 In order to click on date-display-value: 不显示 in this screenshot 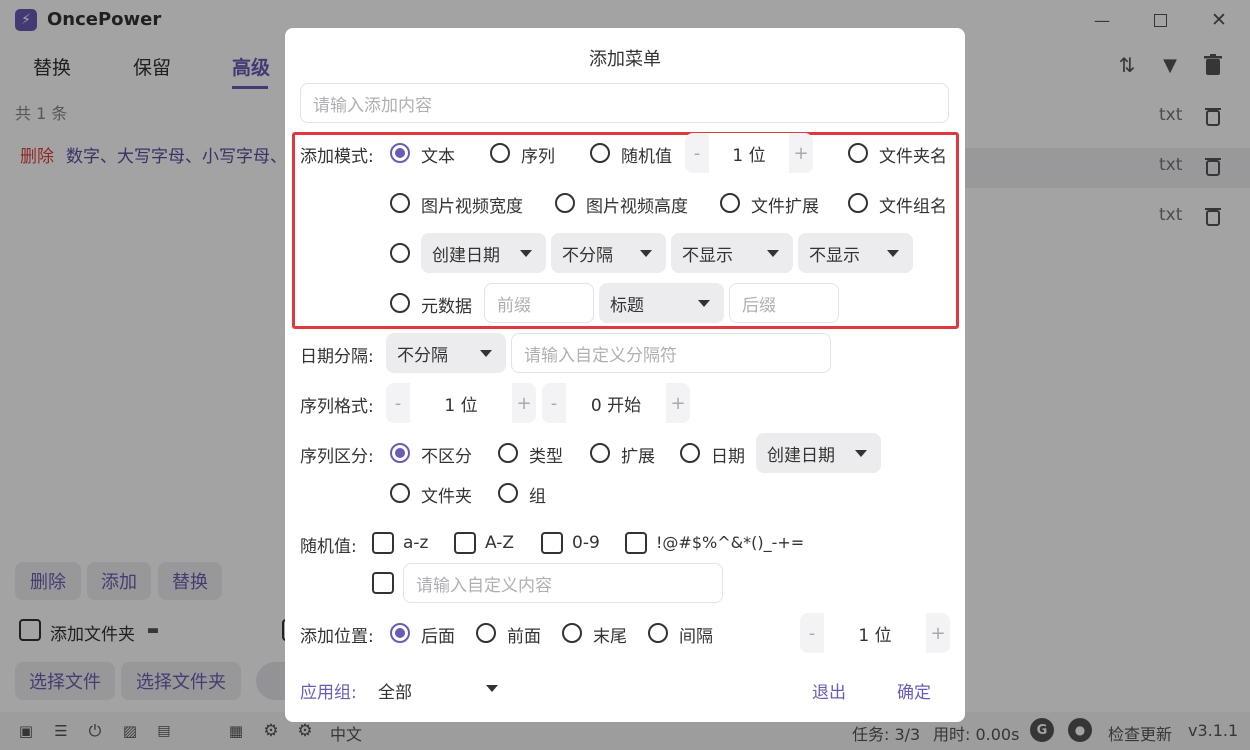, I will do `click(707, 255)`.